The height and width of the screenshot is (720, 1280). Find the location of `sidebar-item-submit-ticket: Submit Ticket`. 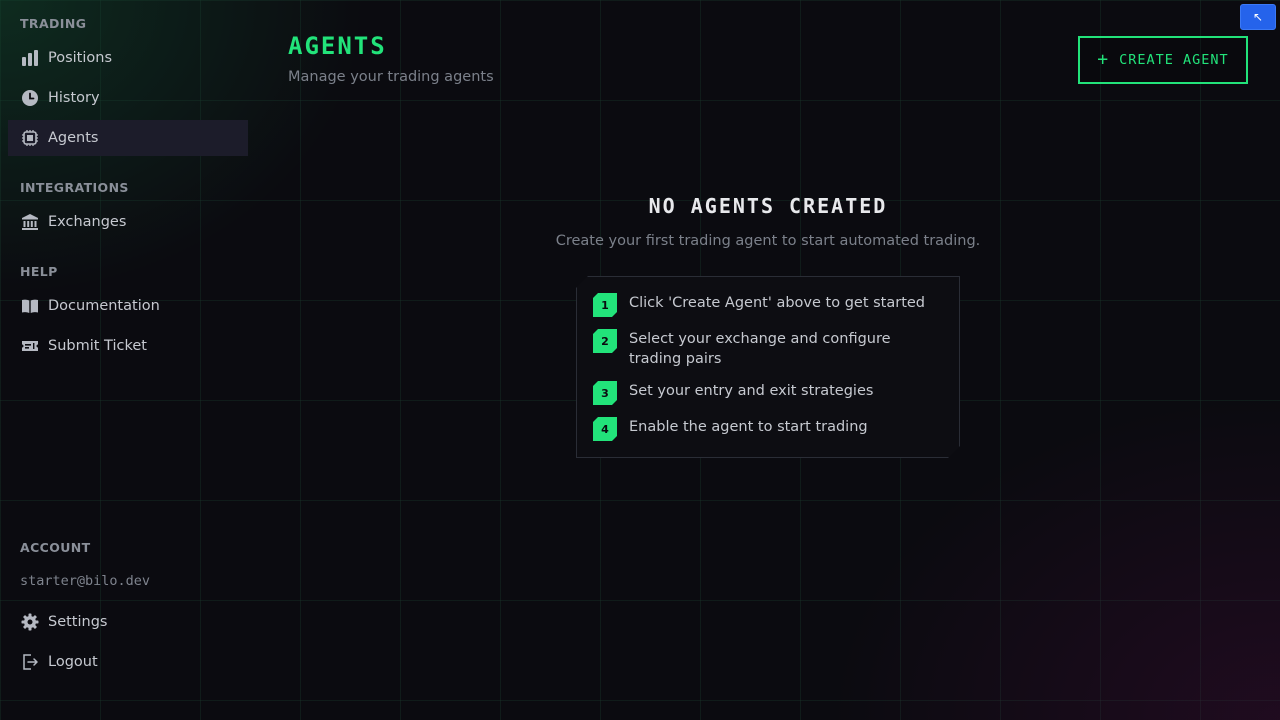

sidebar-item-submit-ticket: Submit Ticket is located at coordinates (128, 346).